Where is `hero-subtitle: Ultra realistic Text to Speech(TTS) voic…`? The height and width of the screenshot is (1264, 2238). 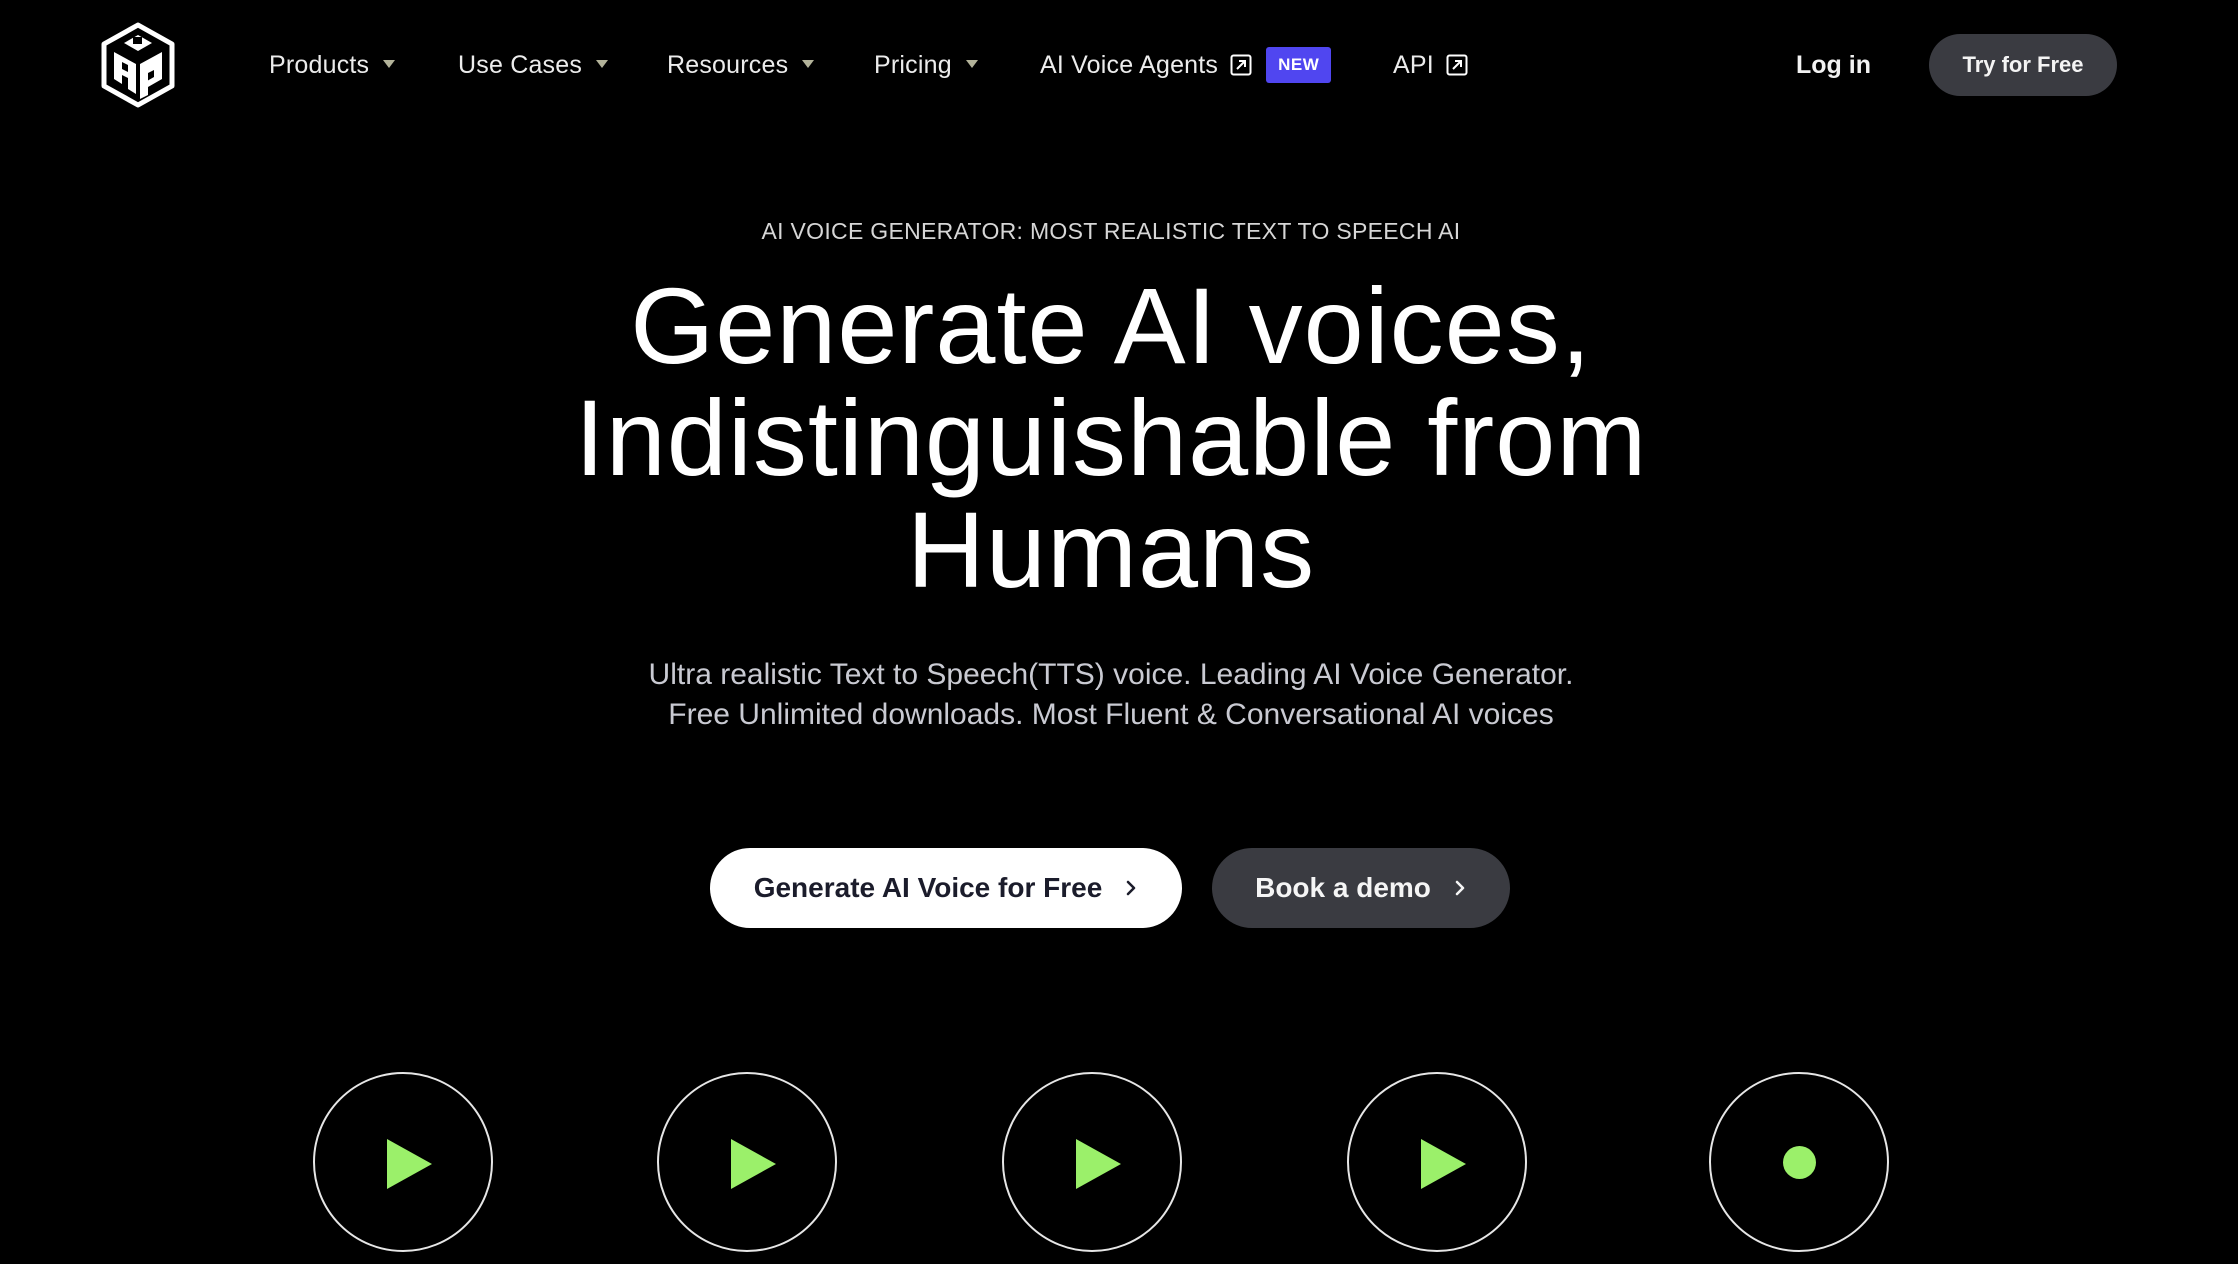
hero-subtitle: Ultra realistic Text to Speech(TTS) voic… is located at coordinates (1111, 695).